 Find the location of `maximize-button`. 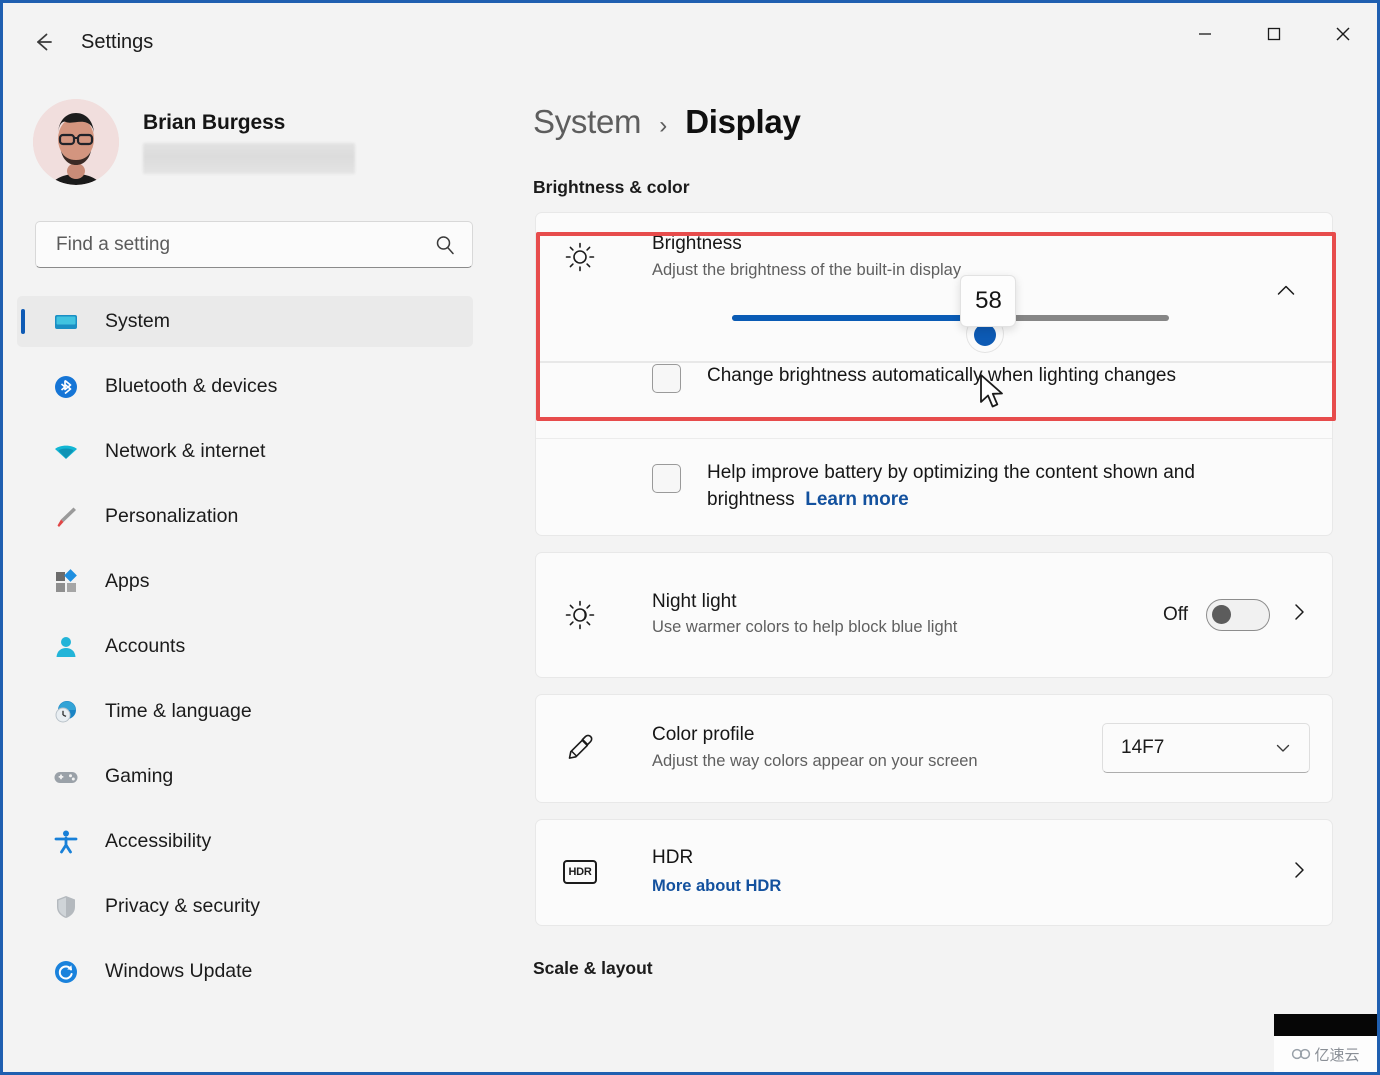

maximize-button is located at coordinates (1273, 34).